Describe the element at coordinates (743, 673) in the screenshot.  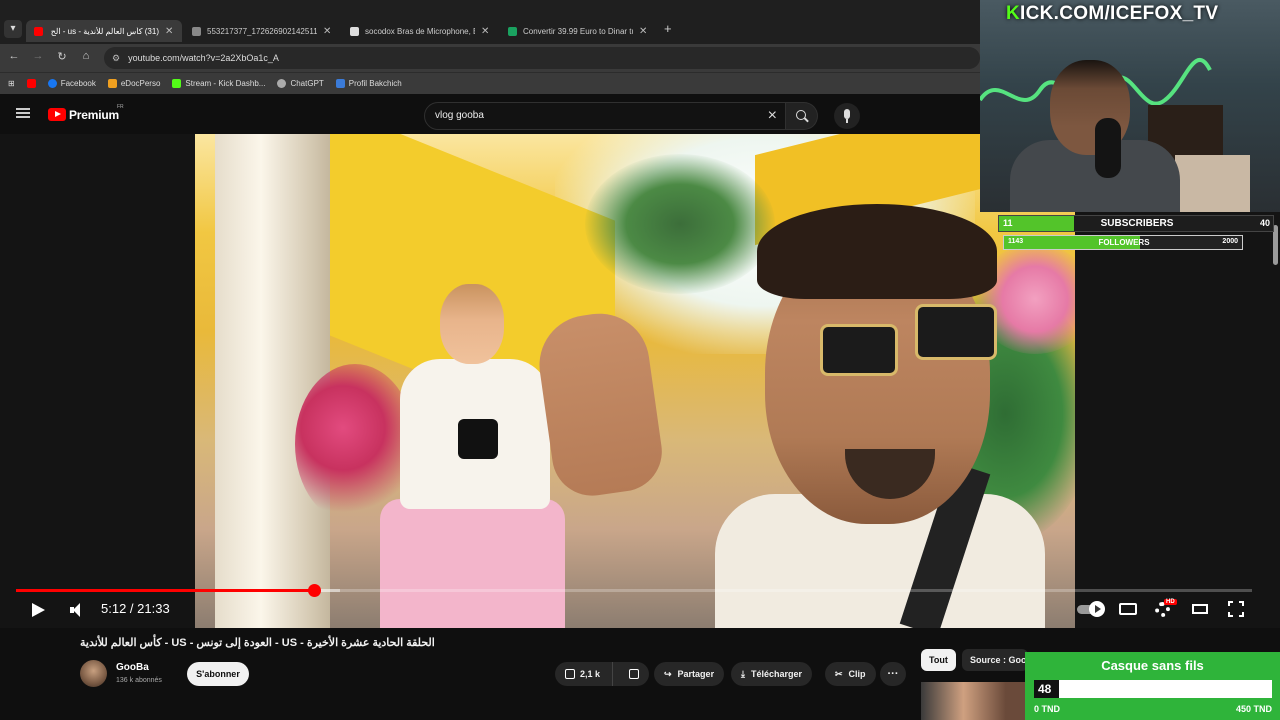
I see `download-icon: ⤓` at that location.